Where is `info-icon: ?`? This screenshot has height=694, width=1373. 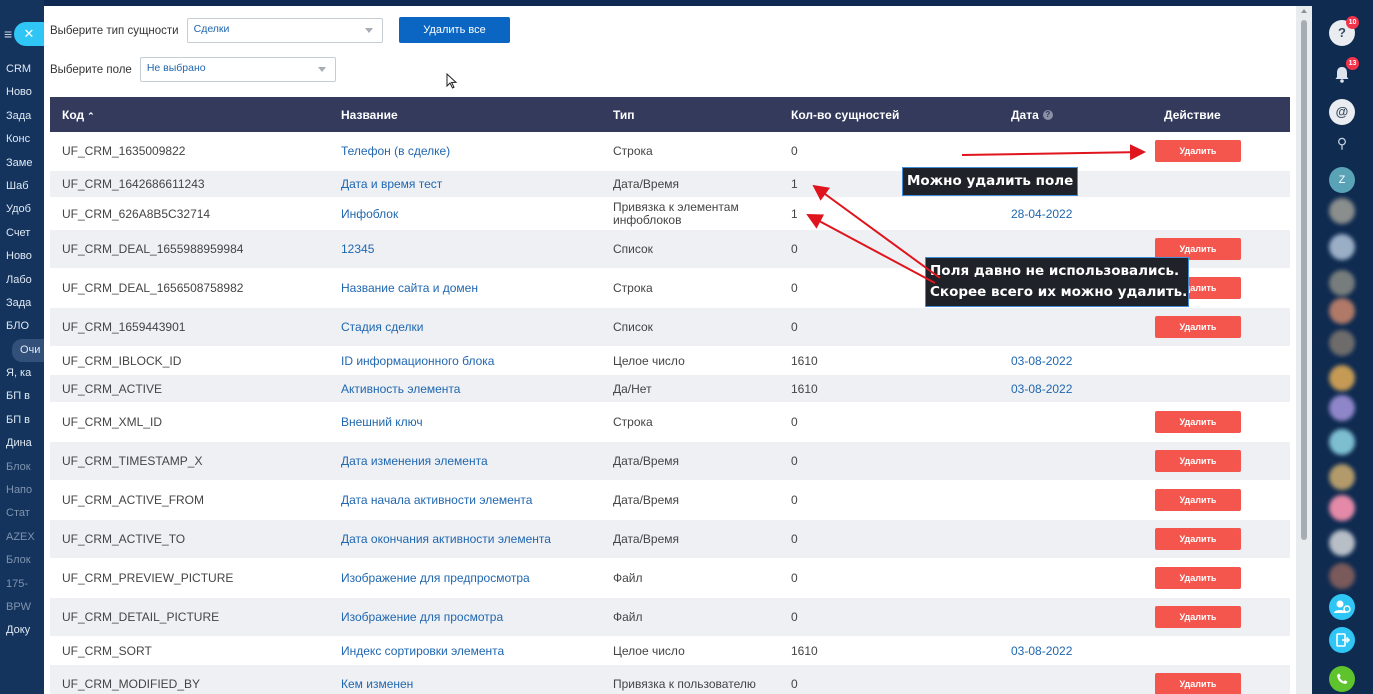
info-icon: ? is located at coordinates (1047, 115).